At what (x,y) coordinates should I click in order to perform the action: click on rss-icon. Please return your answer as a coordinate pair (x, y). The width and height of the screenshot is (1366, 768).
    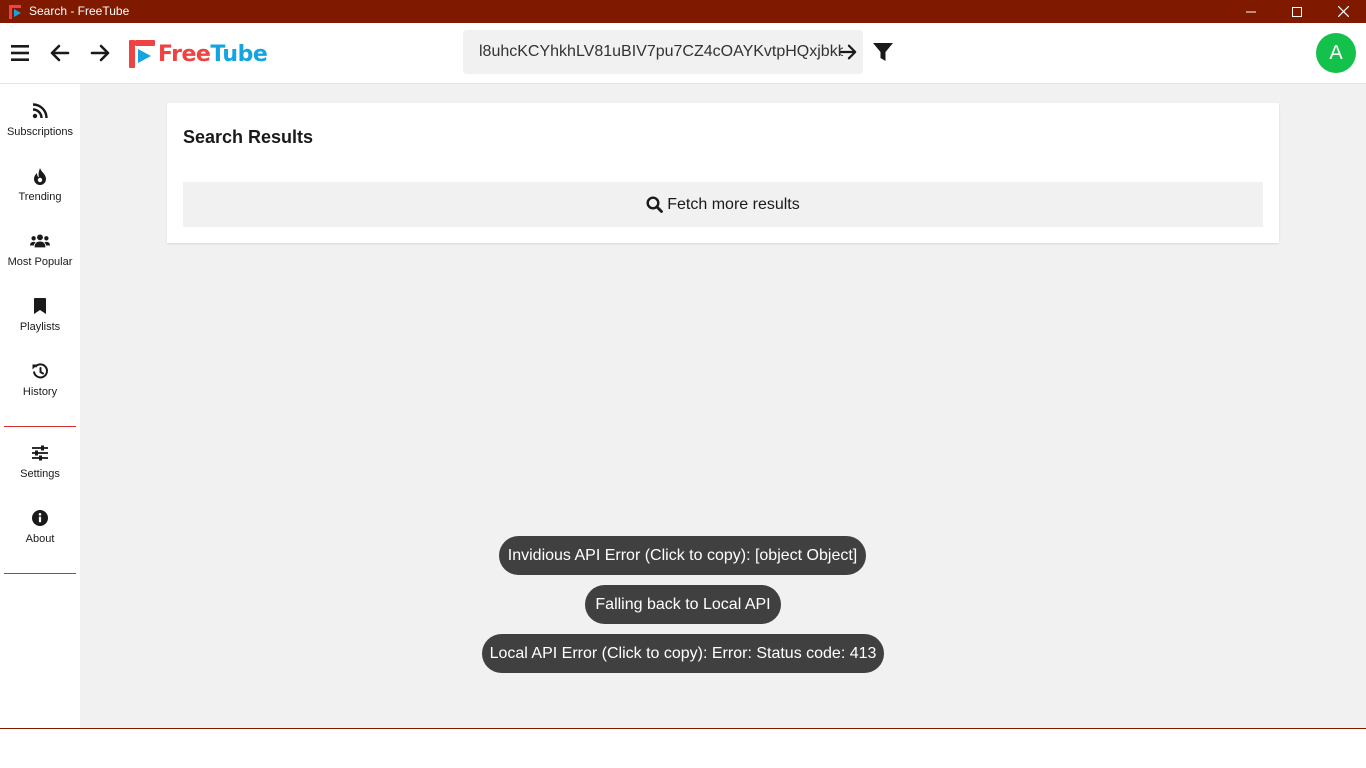
    Looking at the image, I should click on (40, 111).